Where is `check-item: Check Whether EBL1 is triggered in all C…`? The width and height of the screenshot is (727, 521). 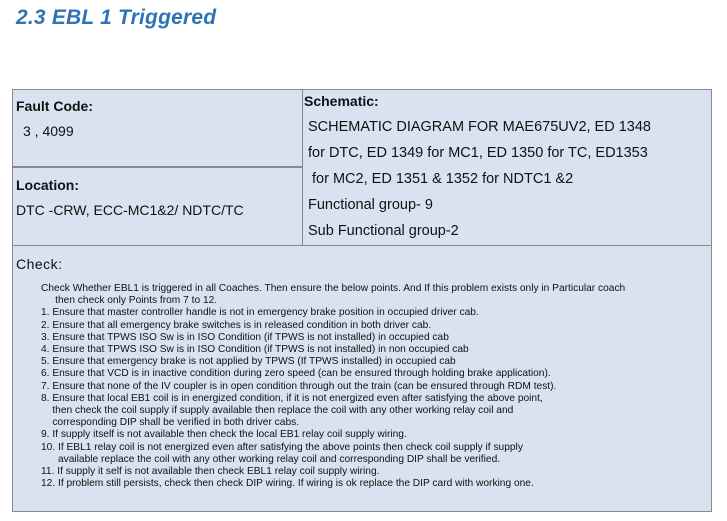 check-item: Check Whether EBL1 is triggered in all C… is located at coordinates (333, 288).